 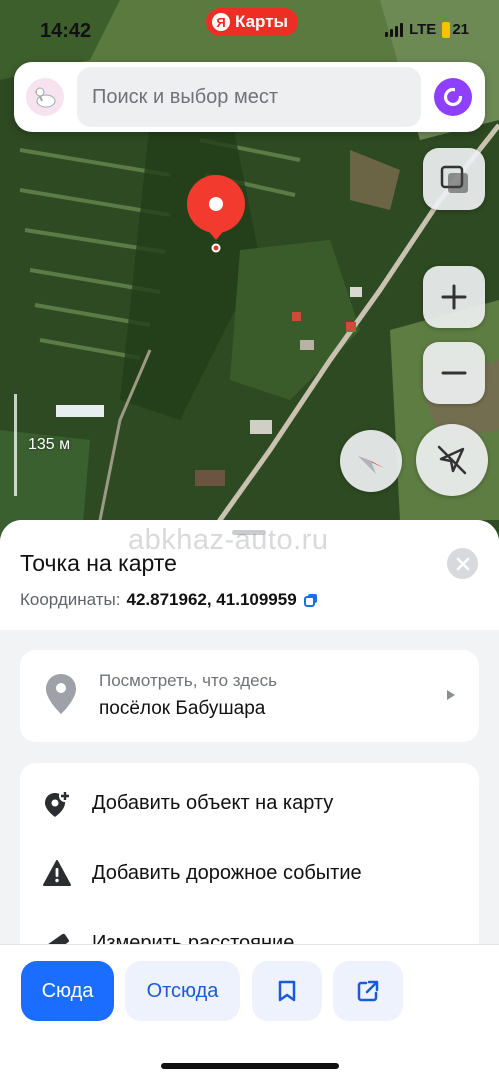 I want to click on bookmark-icon, so click(x=287, y=991).